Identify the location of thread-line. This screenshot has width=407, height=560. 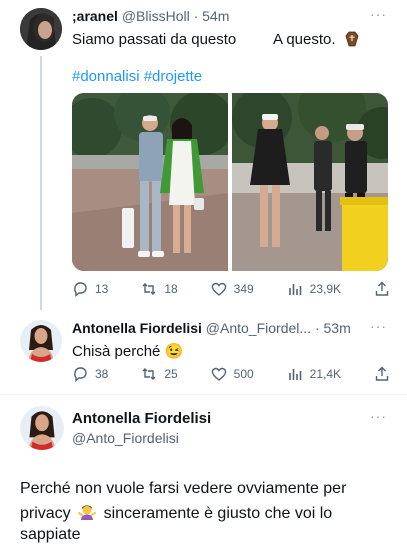
(41, 183).